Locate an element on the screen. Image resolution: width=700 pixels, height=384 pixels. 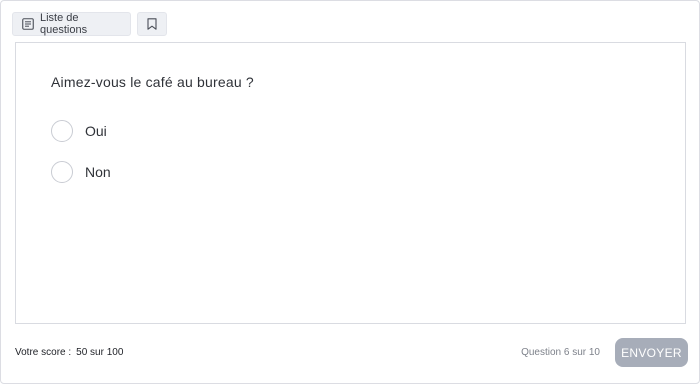
question-list-button: Liste de questions is located at coordinates (71, 24).